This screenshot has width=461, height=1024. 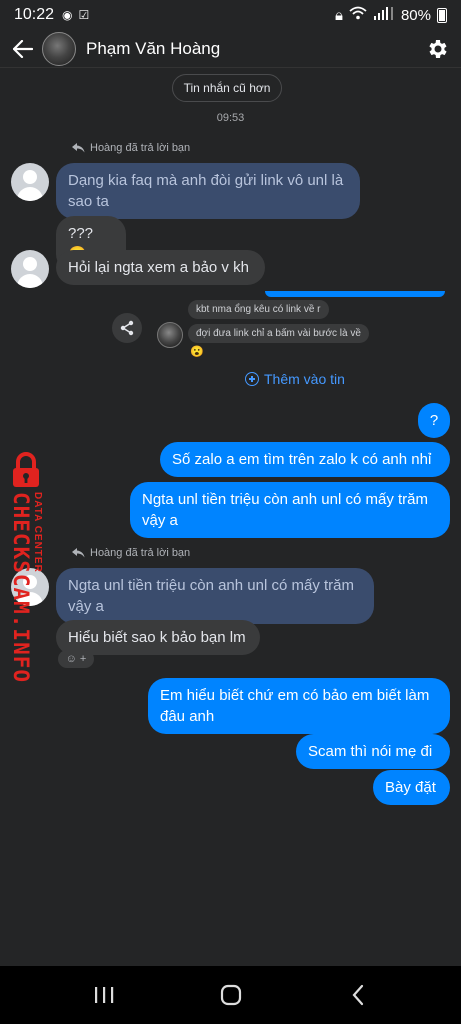 What do you see at coordinates (358, 15) in the screenshot?
I see `wifi-icon` at bounding box center [358, 15].